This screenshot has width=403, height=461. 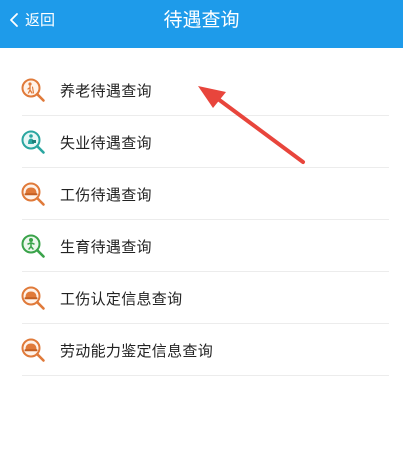 What do you see at coordinates (201, 90) in the screenshot?
I see `list-item-pension: 养老待遇查询` at bounding box center [201, 90].